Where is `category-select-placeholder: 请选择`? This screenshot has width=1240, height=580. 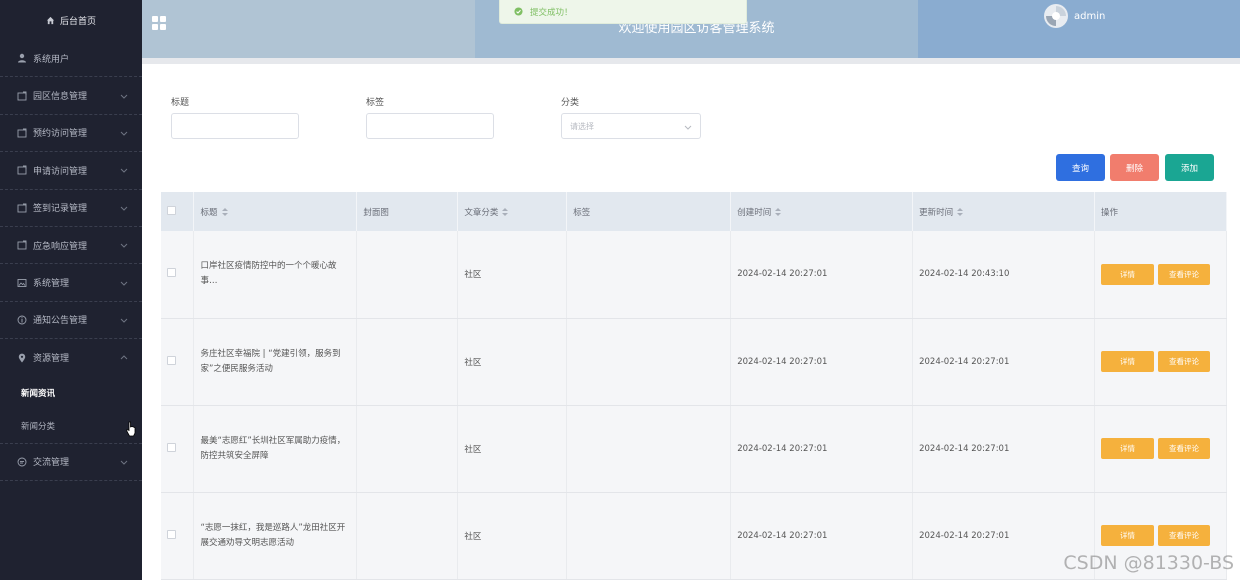 category-select-placeholder: 请选择 is located at coordinates (582, 126).